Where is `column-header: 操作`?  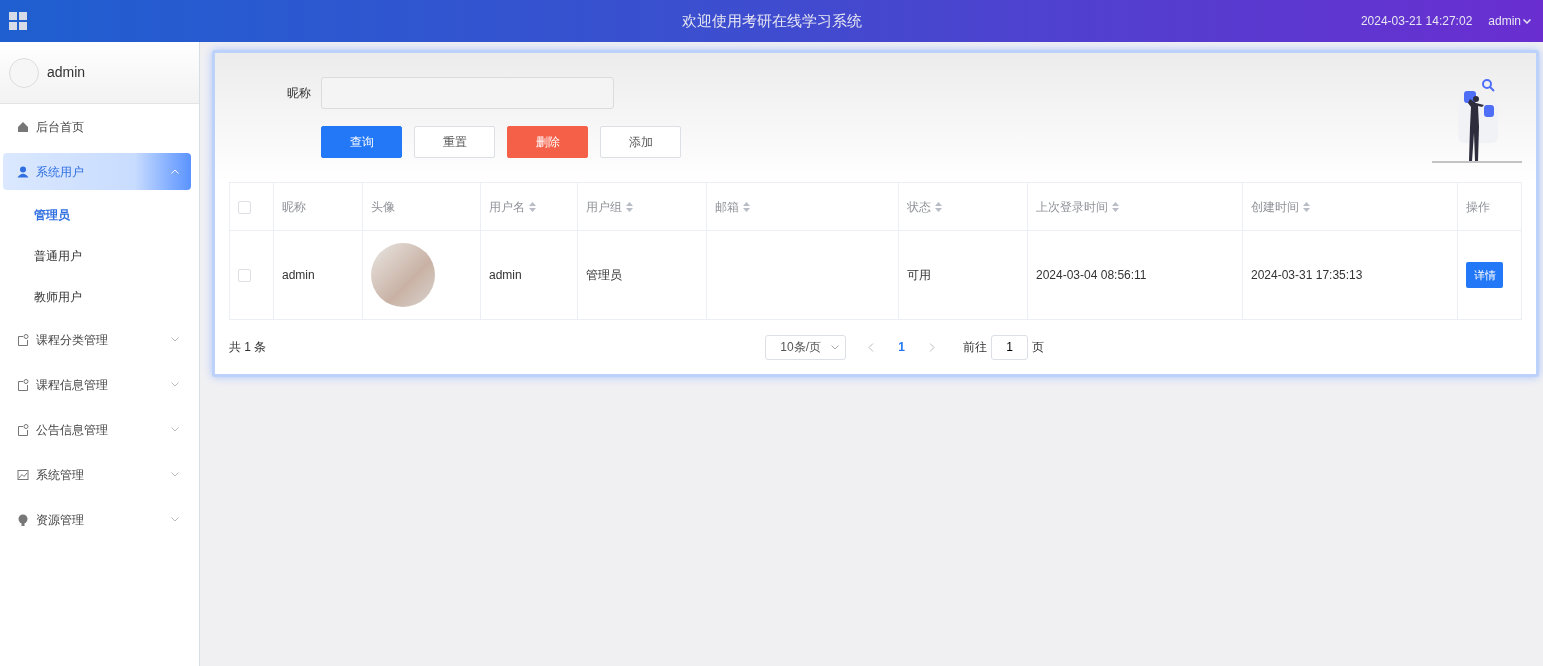
column-header: 操作 is located at coordinates (1478, 206).